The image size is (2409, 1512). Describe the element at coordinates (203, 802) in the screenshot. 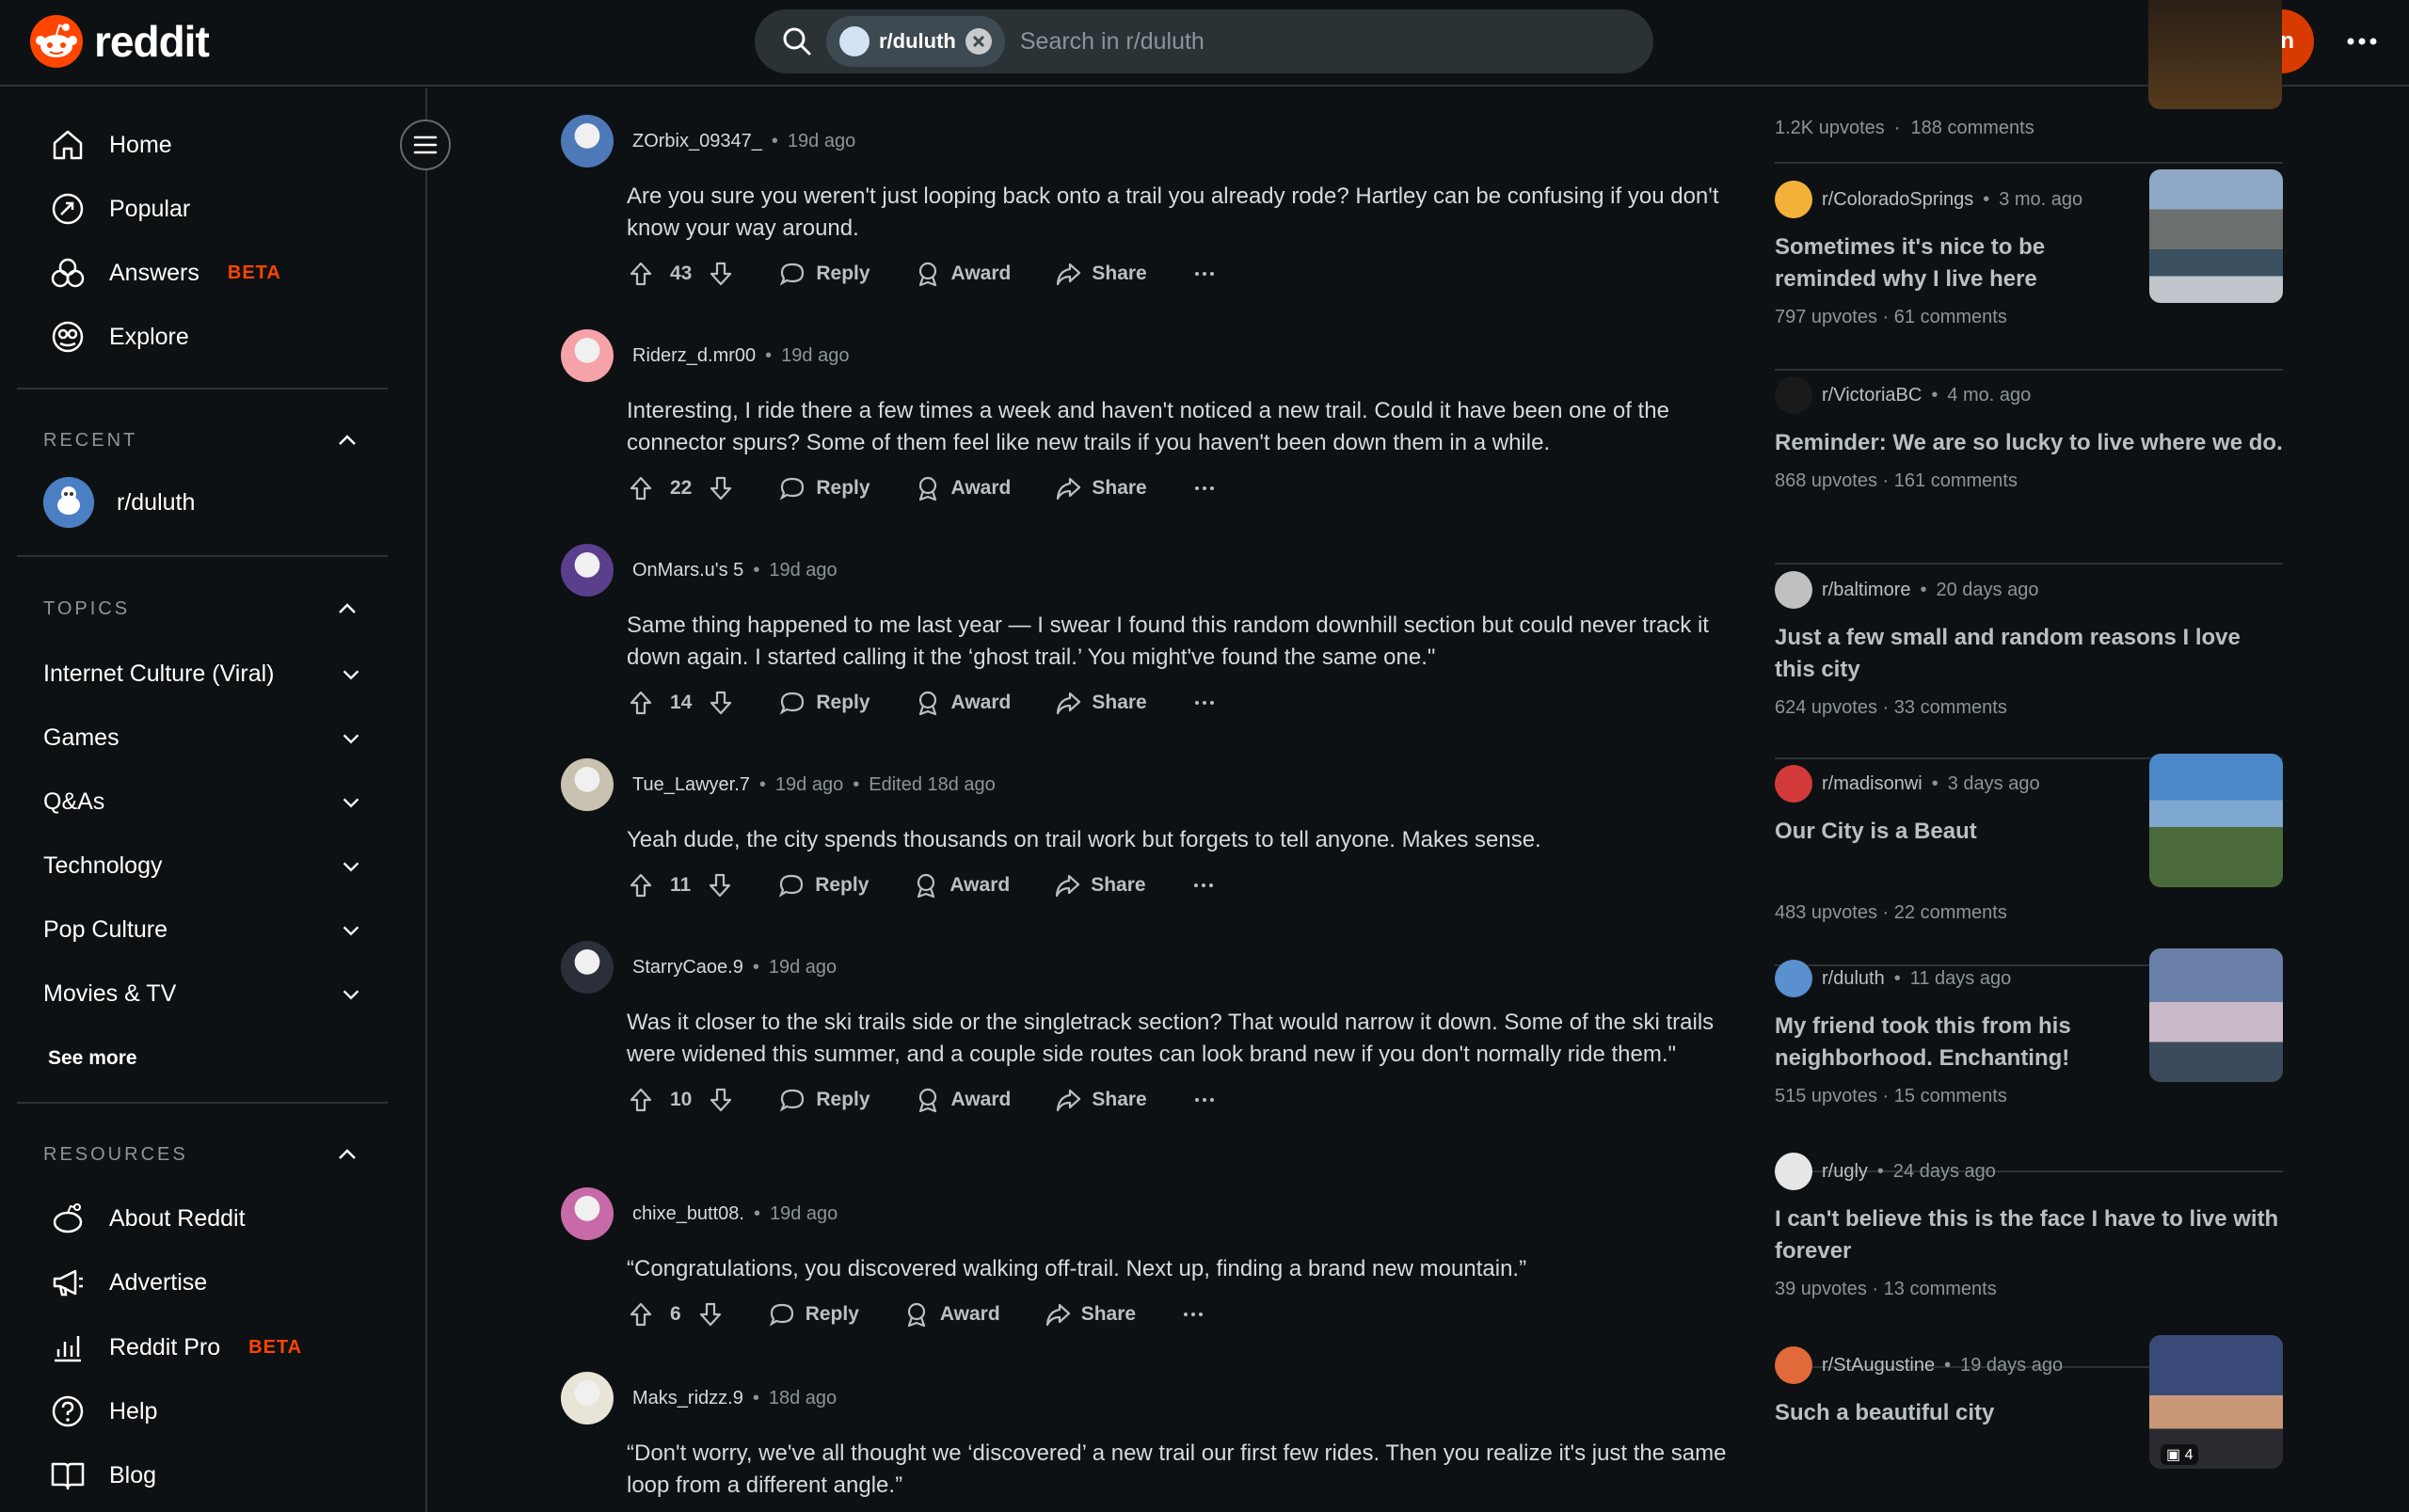

I see `topic-qas: Q&As` at that location.